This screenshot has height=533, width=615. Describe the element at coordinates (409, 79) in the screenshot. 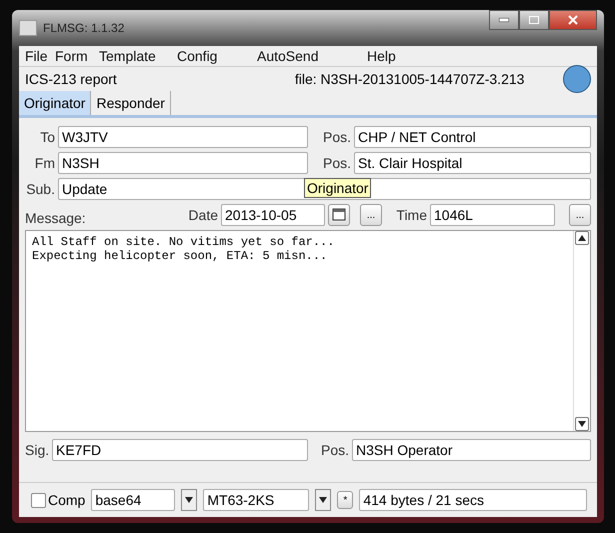

I see `file-name: file: N3SH-20131005-144707Z-3.213` at that location.